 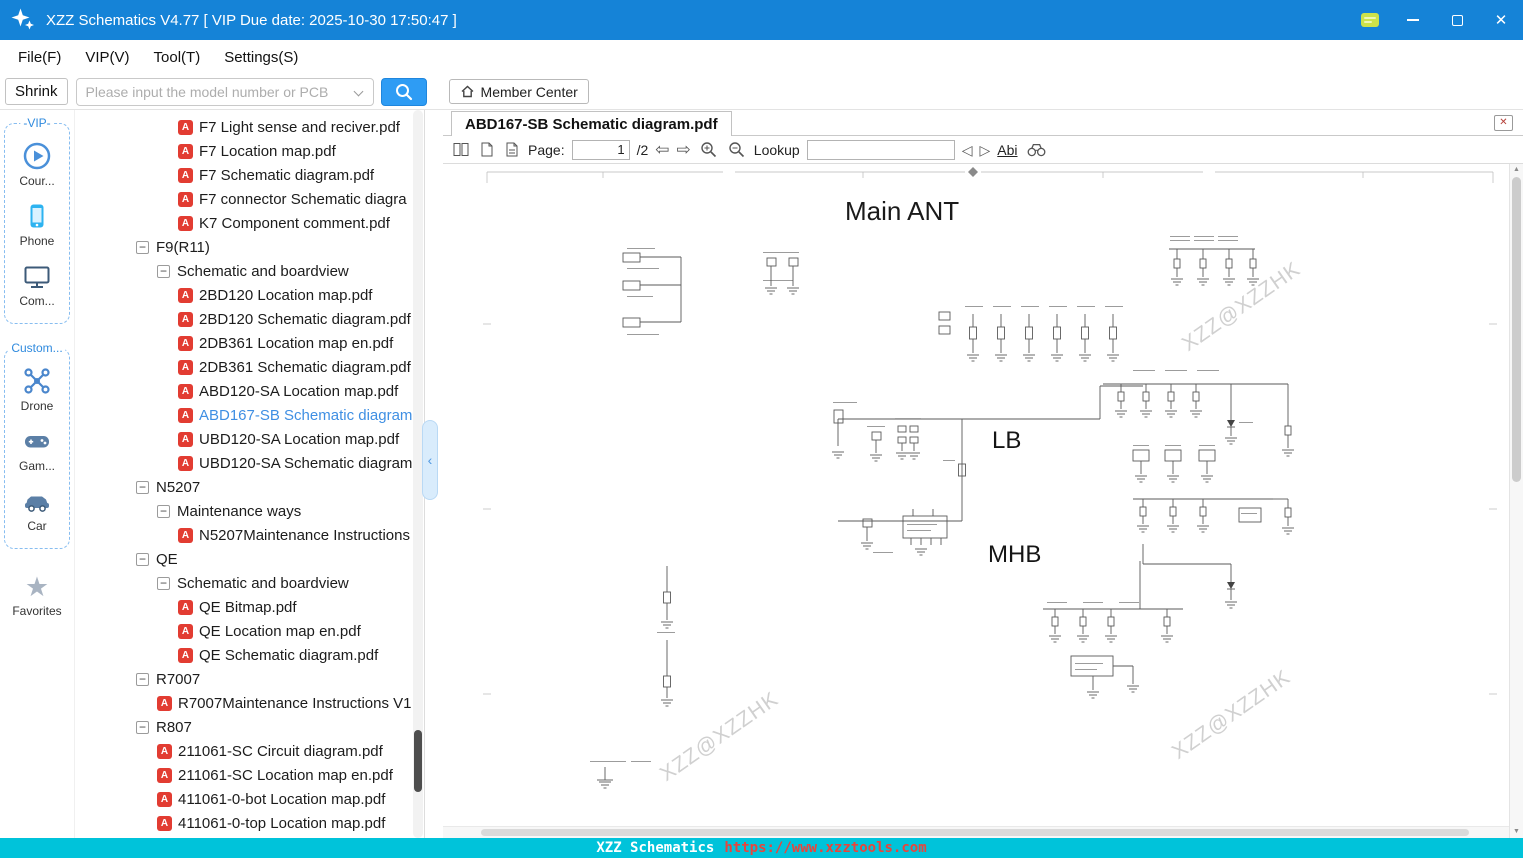 I want to click on menu-item-settings: Settings(S), so click(x=261, y=57).